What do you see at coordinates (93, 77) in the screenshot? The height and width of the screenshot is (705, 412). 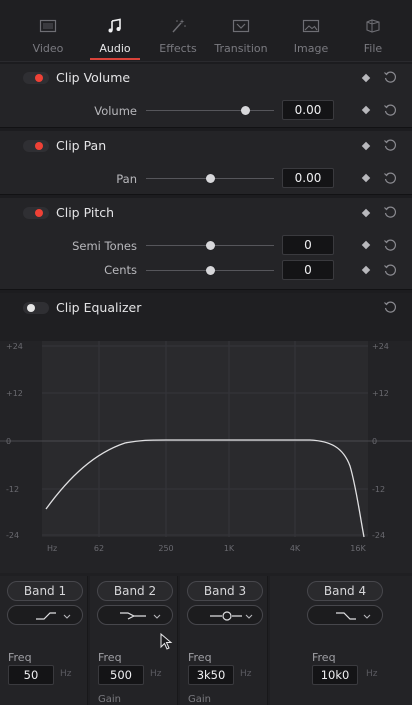 I see `section-title: Clip Volume` at bounding box center [93, 77].